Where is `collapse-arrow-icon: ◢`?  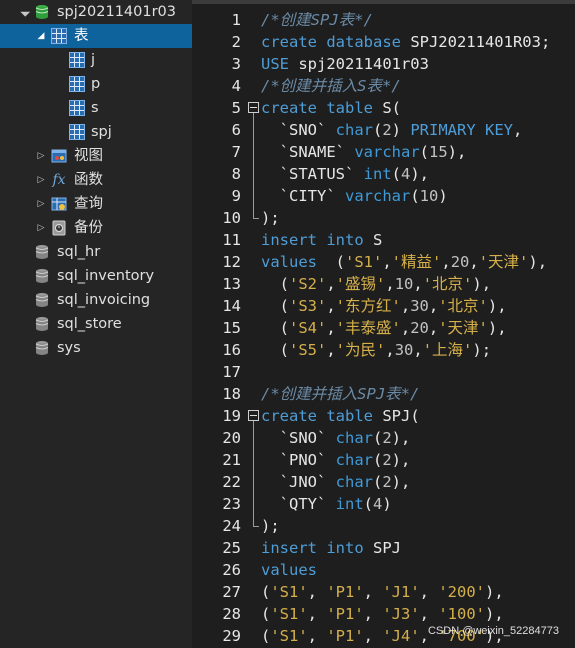 collapse-arrow-icon: ◢ is located at coordinates (41, 36).